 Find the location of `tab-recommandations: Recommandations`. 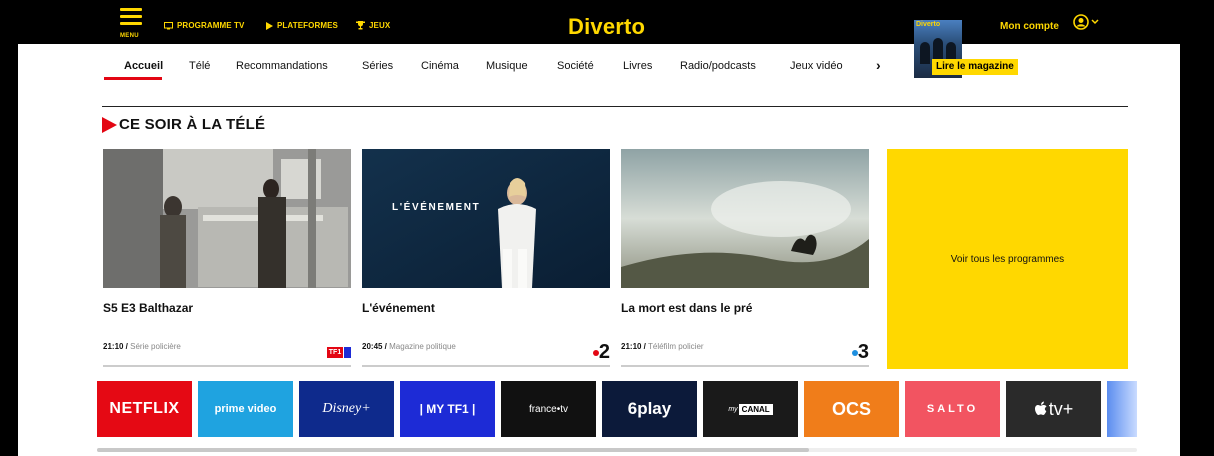

tab-recommandations: Recommandations is located at coordinates (282, 66).